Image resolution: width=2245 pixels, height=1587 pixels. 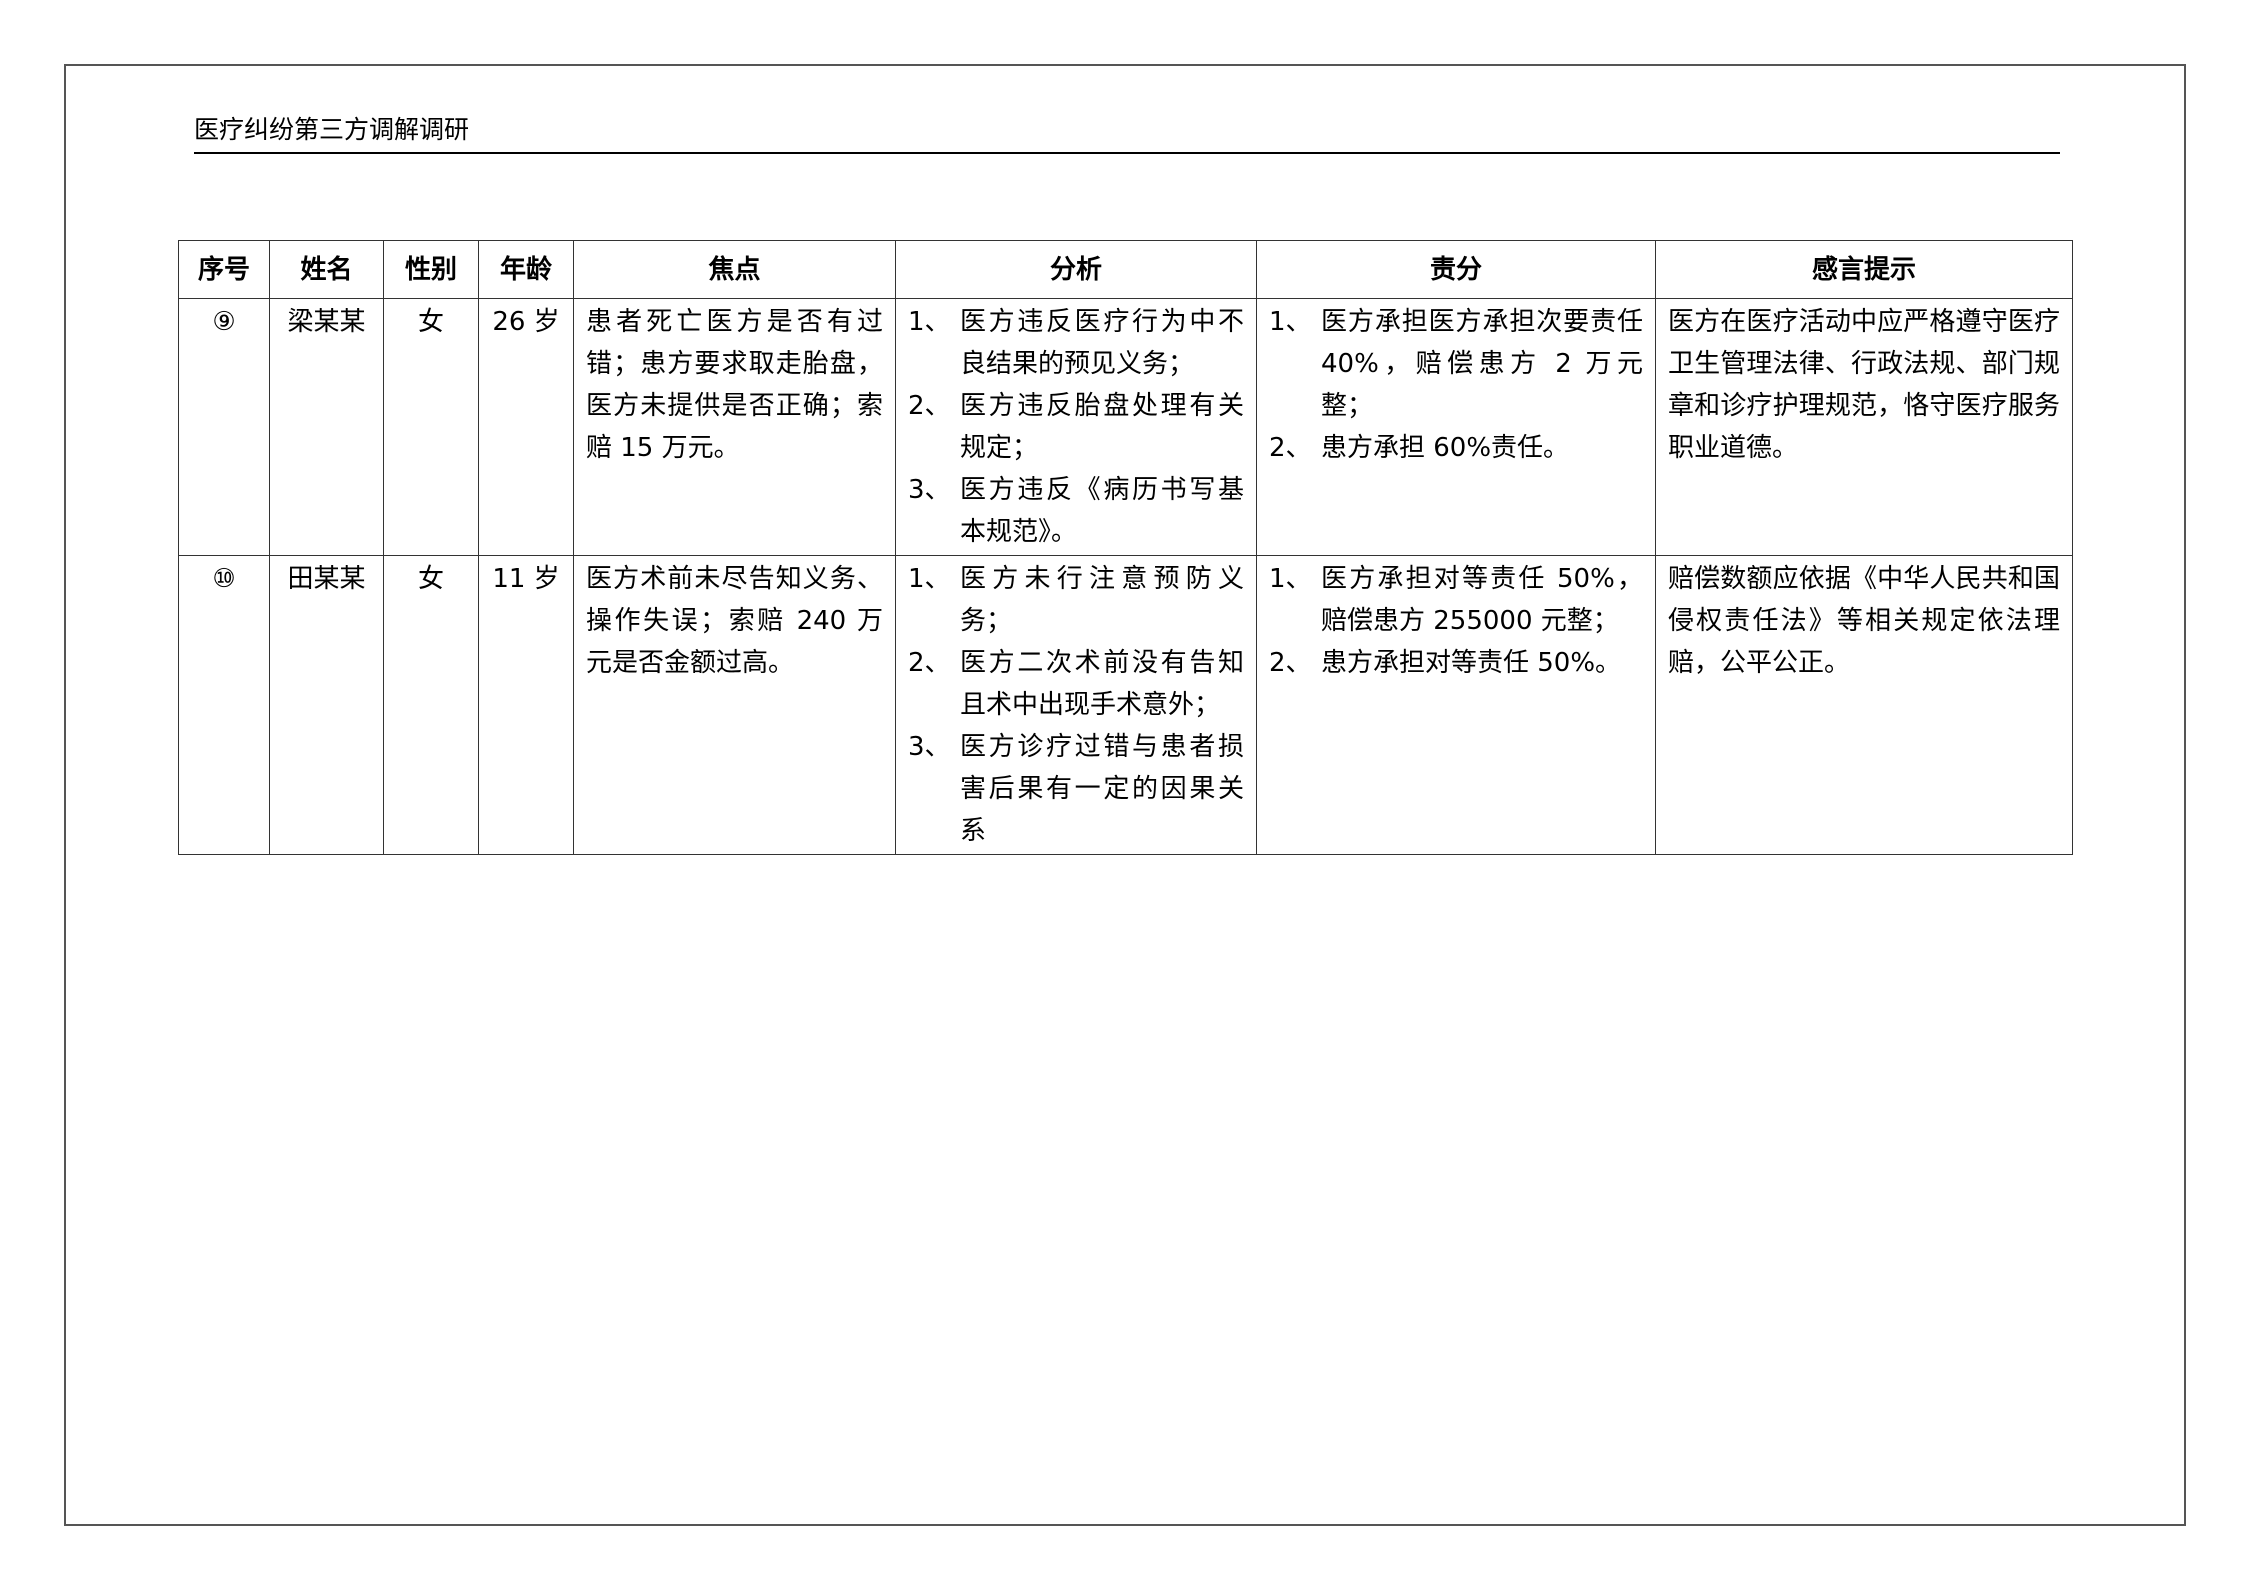 What do you see at coordinates (224, 269) in the screenshot?
I see `column-header-index: 序号` at bounding box center [224, 269].